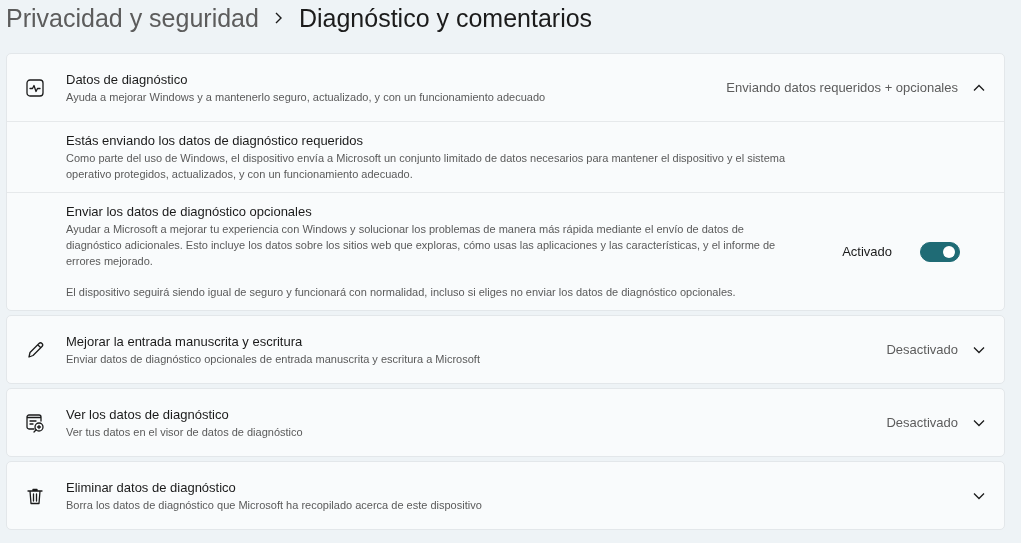 The image size is (1021, 543). Describe the element at coordinates (189, 212) in the screenshot. I see `setting-title: Enviar los datos de diagnóstico opcionales` at that location.